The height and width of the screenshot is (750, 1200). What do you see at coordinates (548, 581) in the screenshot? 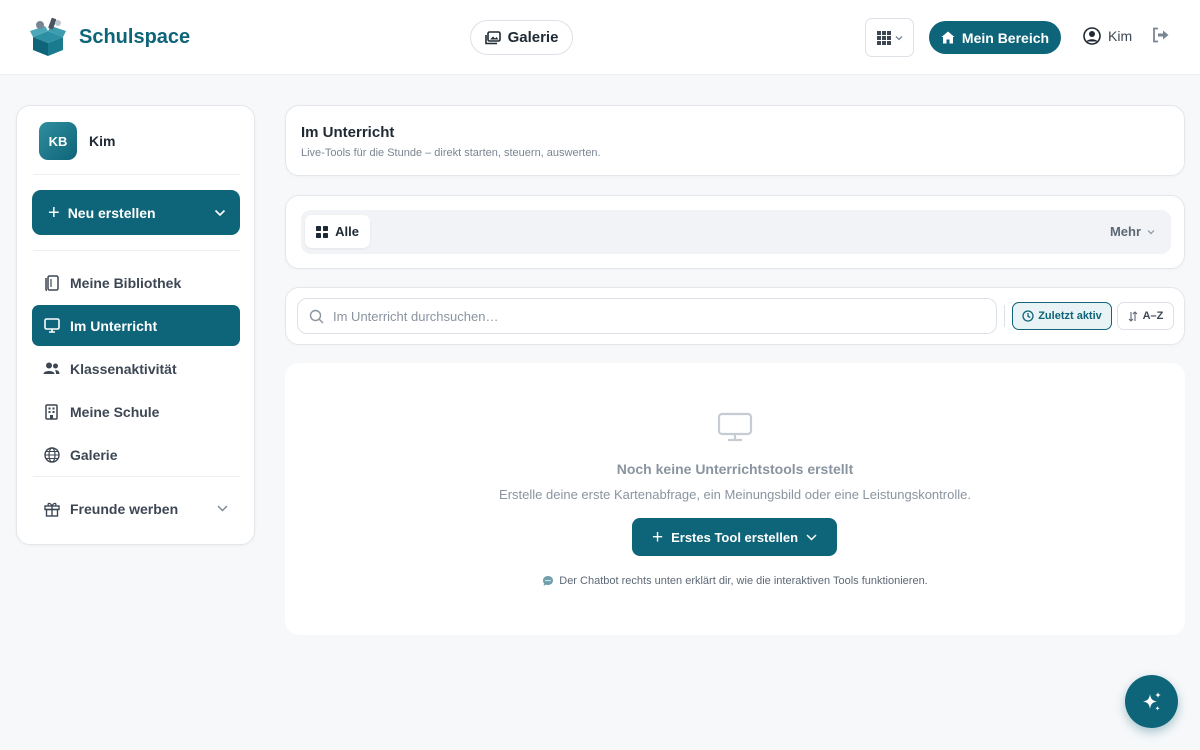
I see `chat-bubble-icon` at bounding box center [548, 581].